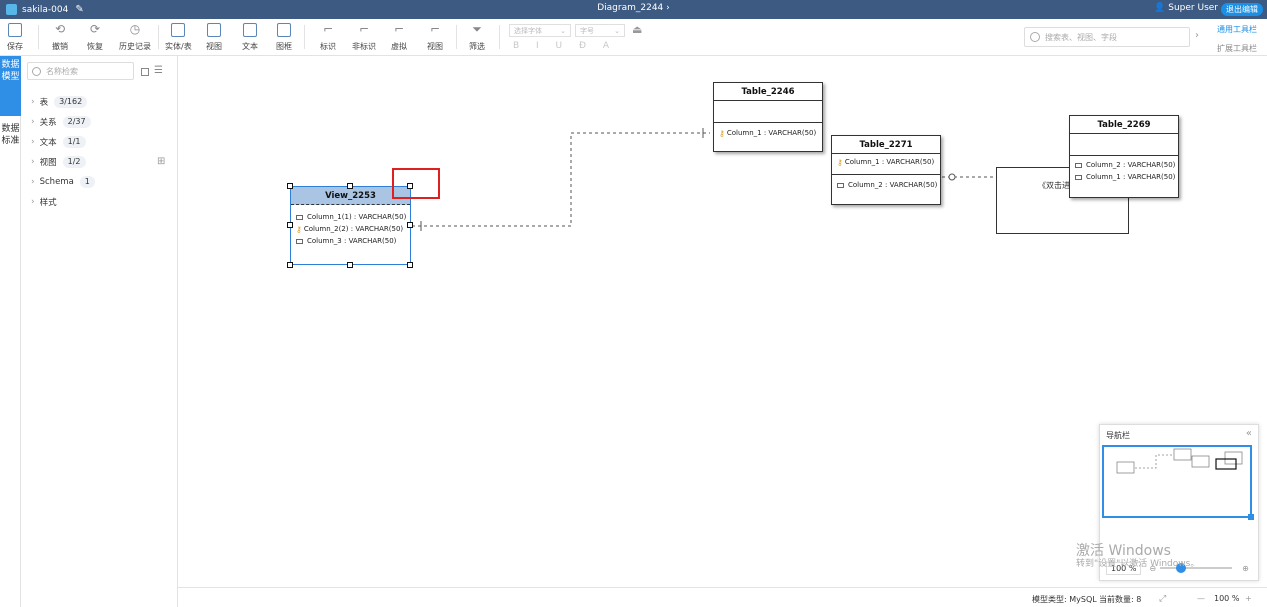  I want to click on format-buttons: B I U Đ A, so click(564, 46).